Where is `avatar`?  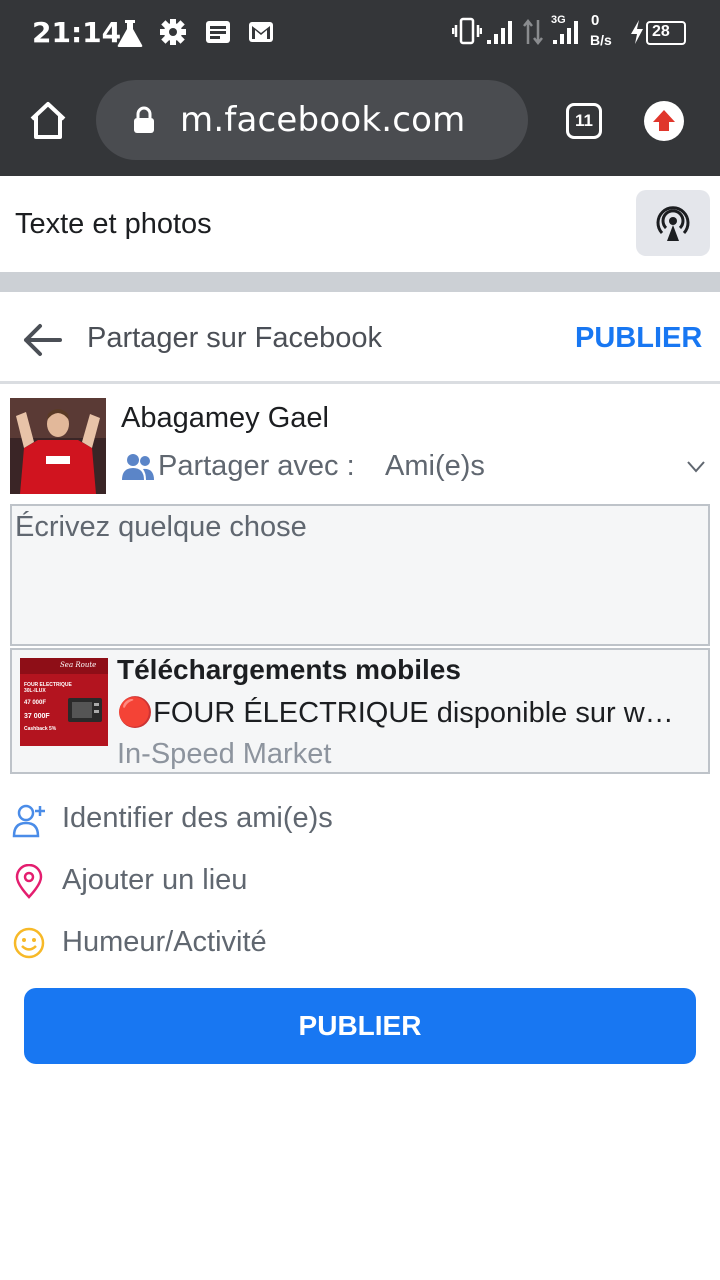 avatar is located at coordinates (58, 446).